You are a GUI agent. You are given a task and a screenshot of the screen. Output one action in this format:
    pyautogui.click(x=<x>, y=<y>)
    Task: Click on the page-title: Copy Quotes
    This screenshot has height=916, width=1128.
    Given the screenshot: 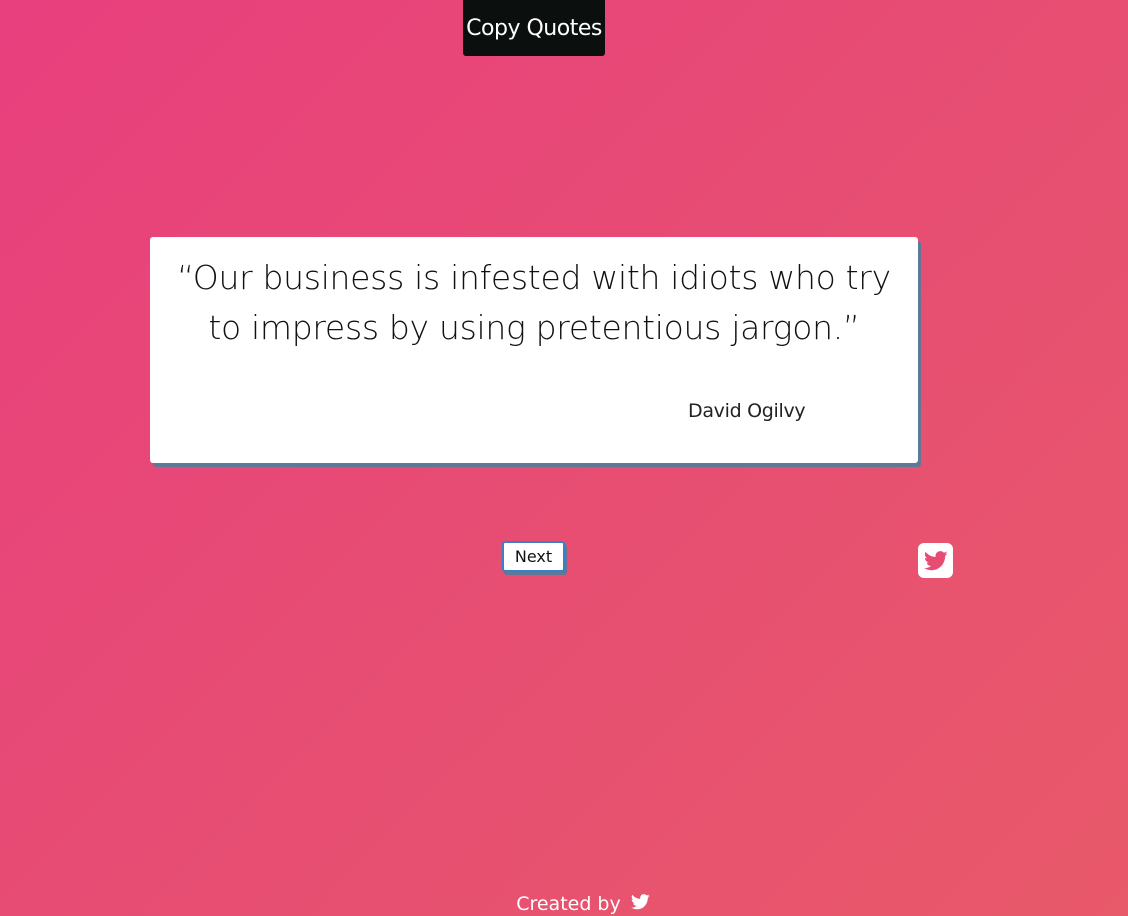 What is the action you would take?
    pyautogui.click(x=534, y=28)
    